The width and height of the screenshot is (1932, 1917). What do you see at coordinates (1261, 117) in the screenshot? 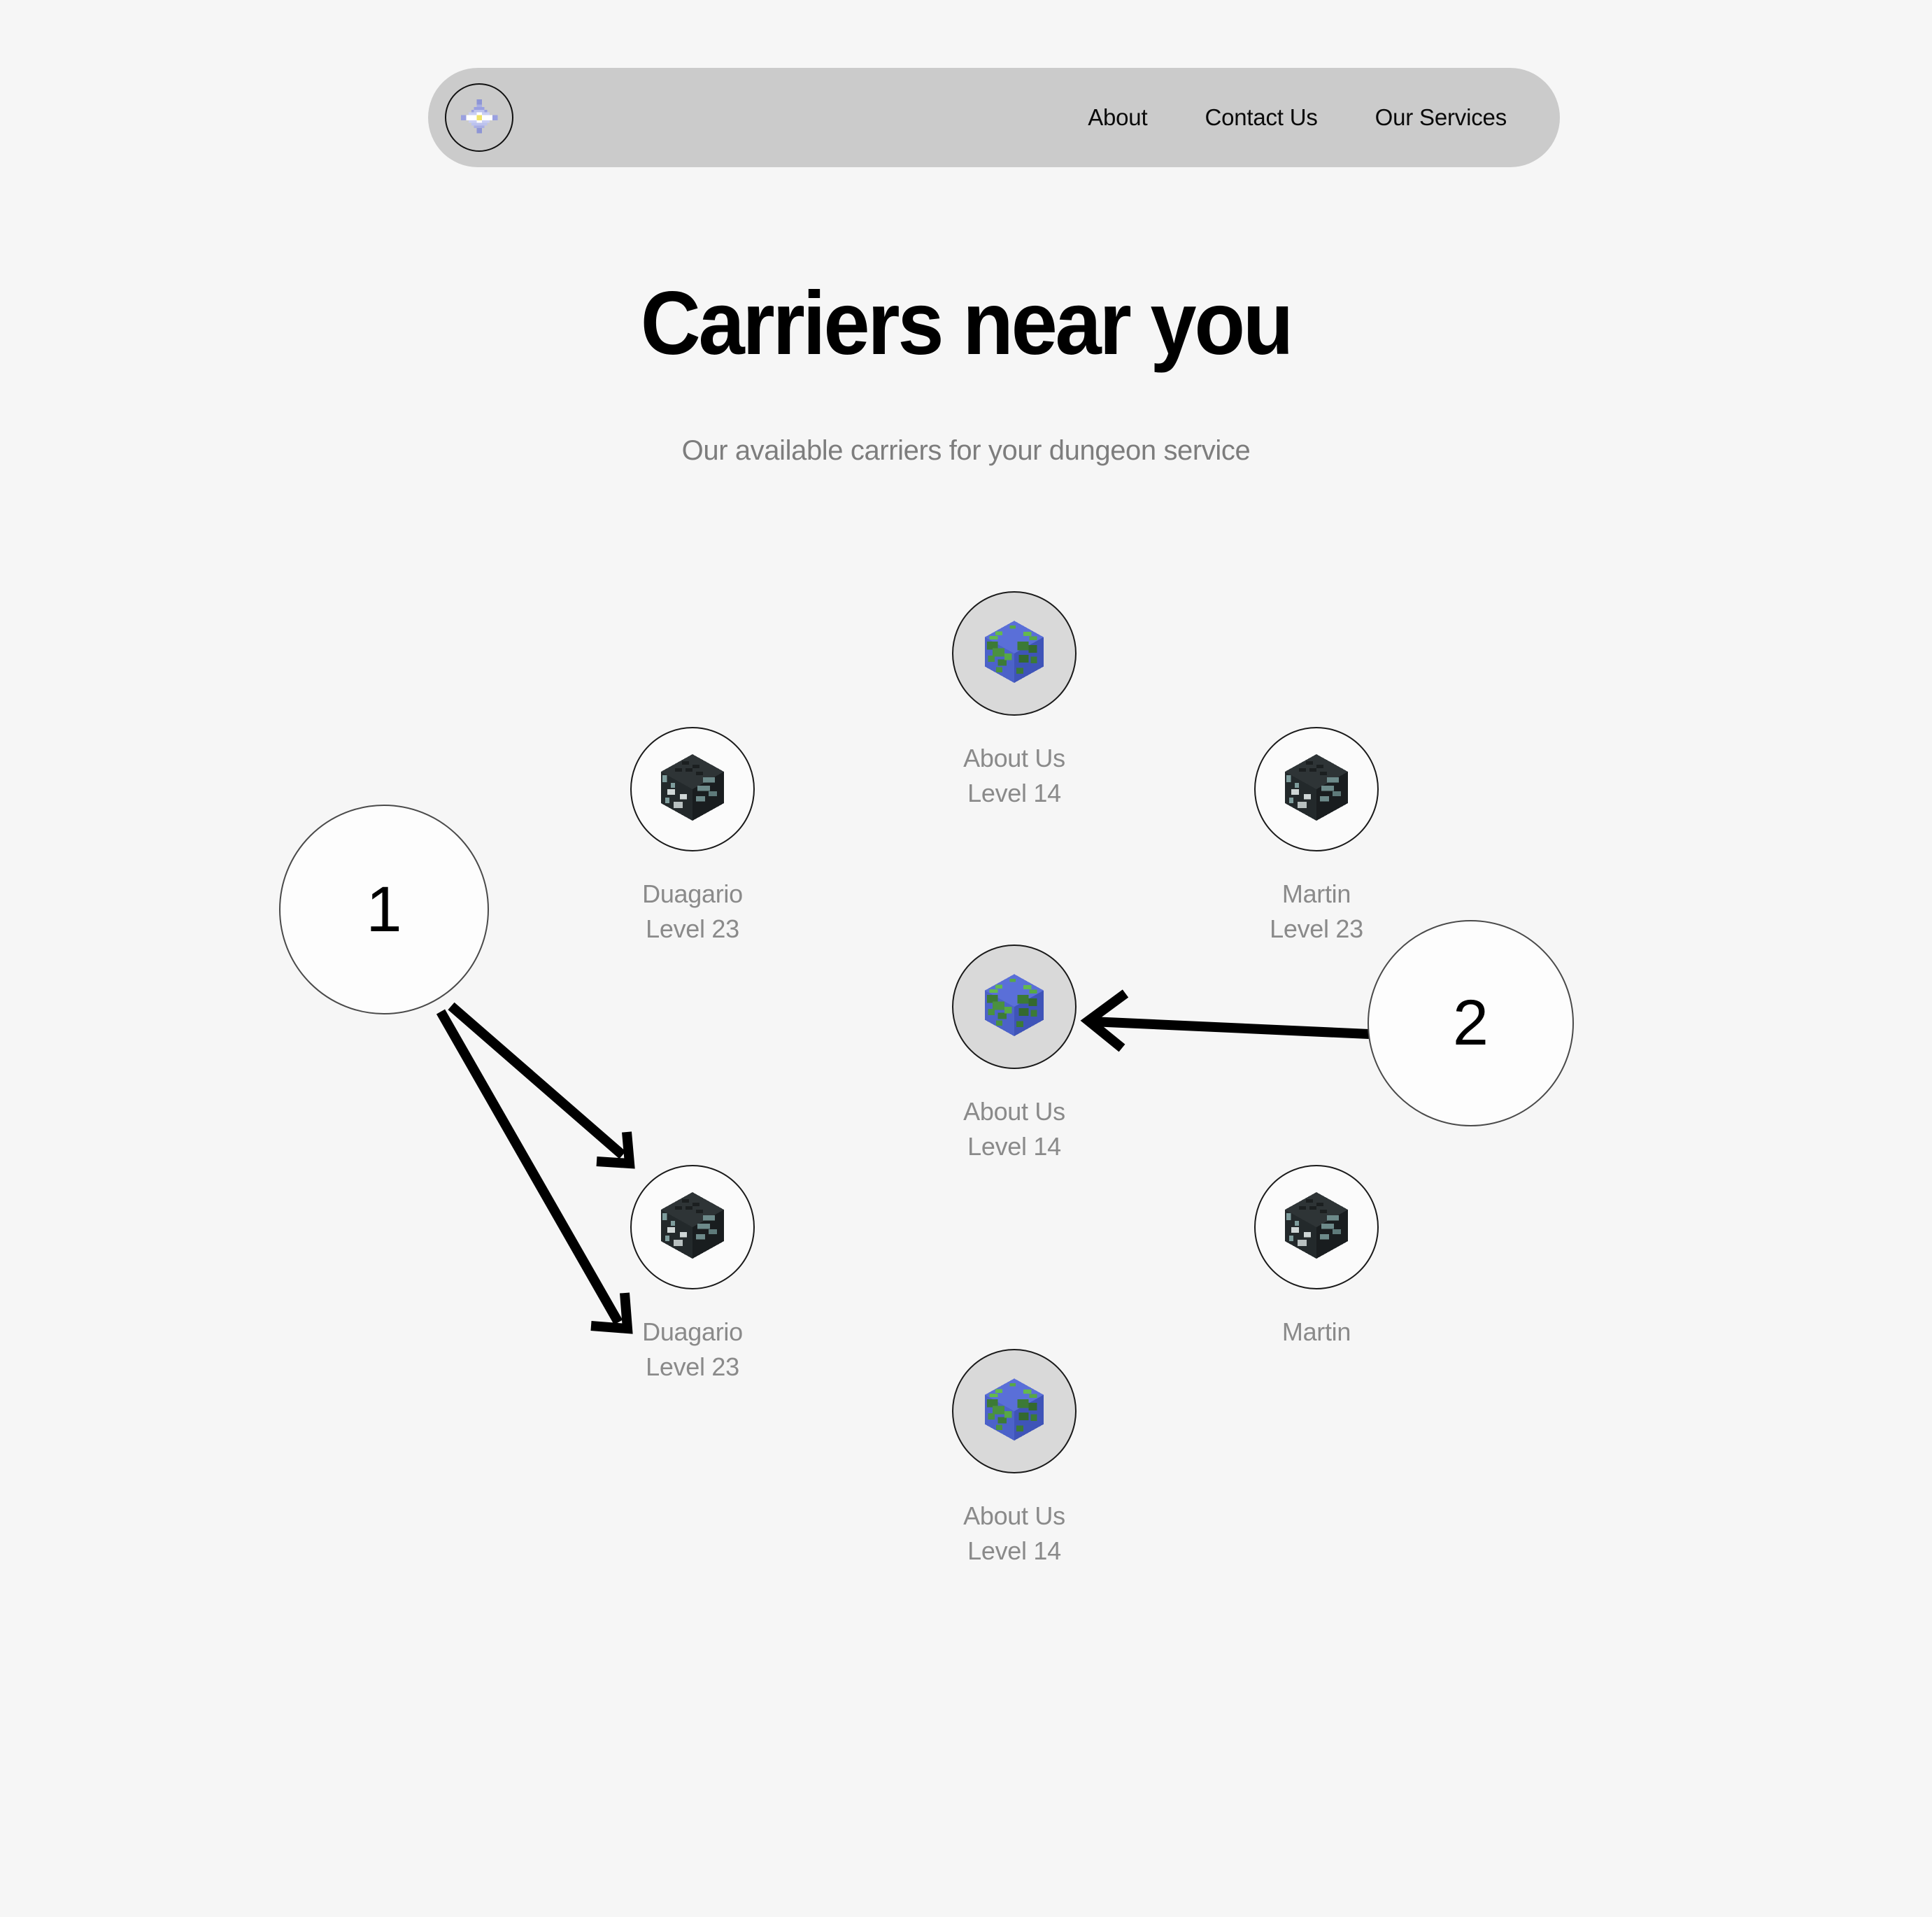
I see `nav-link-contact-us: Contact Us` at bounding box center [1261, 117].